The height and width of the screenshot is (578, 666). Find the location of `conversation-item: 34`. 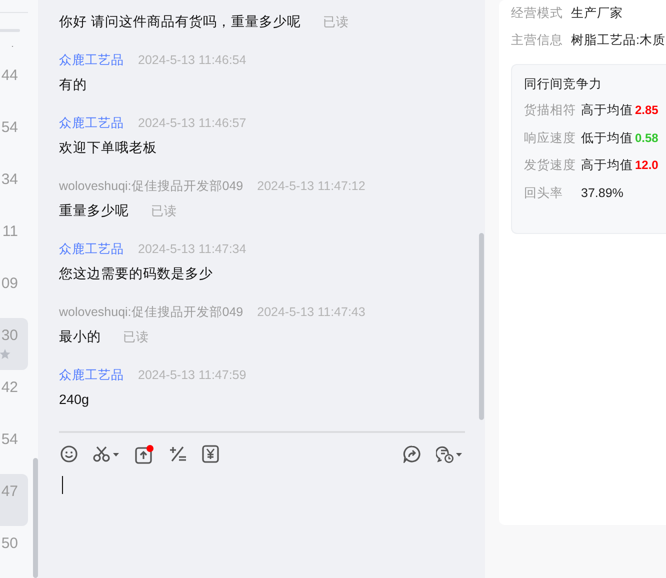

conversation-item: 34 is located at coordinates (14, 188).